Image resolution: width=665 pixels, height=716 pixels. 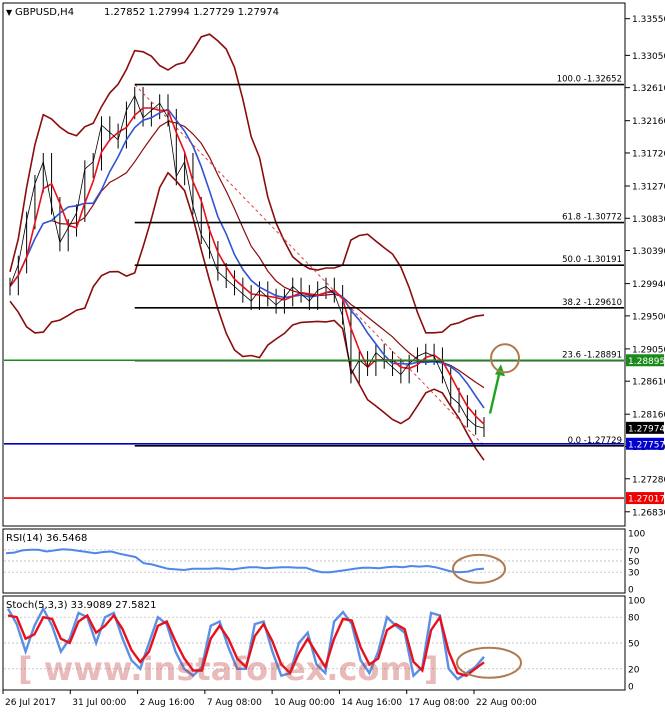 What do you see at coordinates (648, 57) in the screenshot?
I see `price-tick-label: 1.33050` at bounding box center [648, 57].